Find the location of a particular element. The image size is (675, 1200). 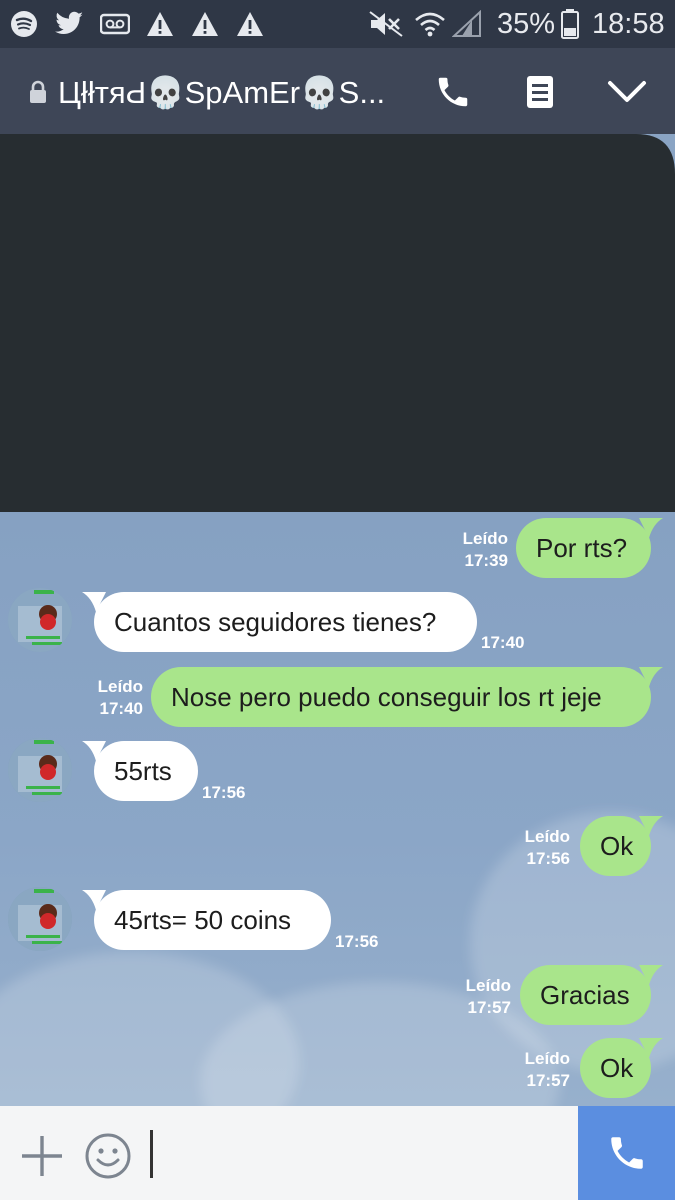

text-input-caret is located at coordinates (151, 1154).